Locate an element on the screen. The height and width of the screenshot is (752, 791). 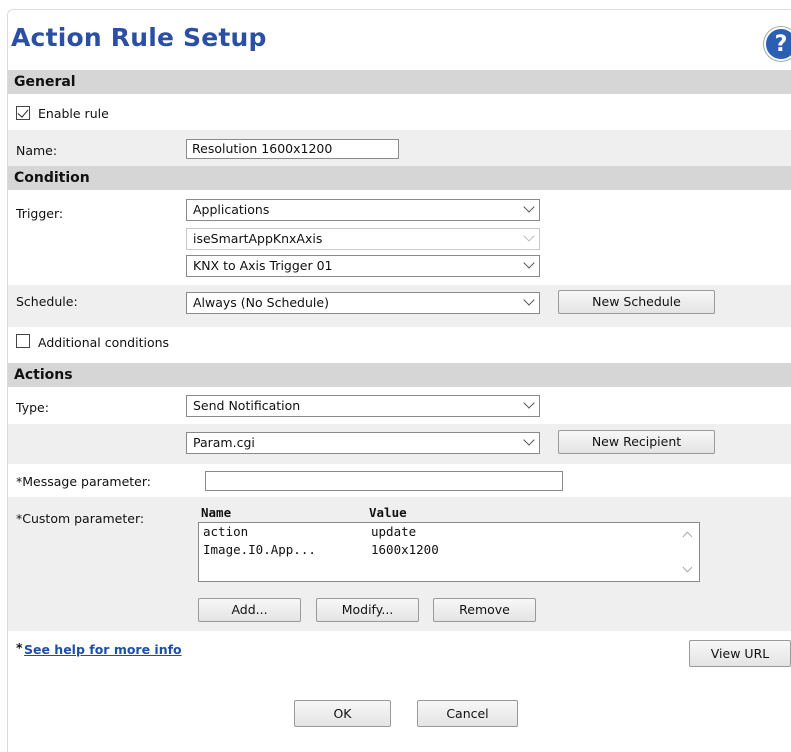
trigger-label: Trigger: is located at coordinates (40, 213).